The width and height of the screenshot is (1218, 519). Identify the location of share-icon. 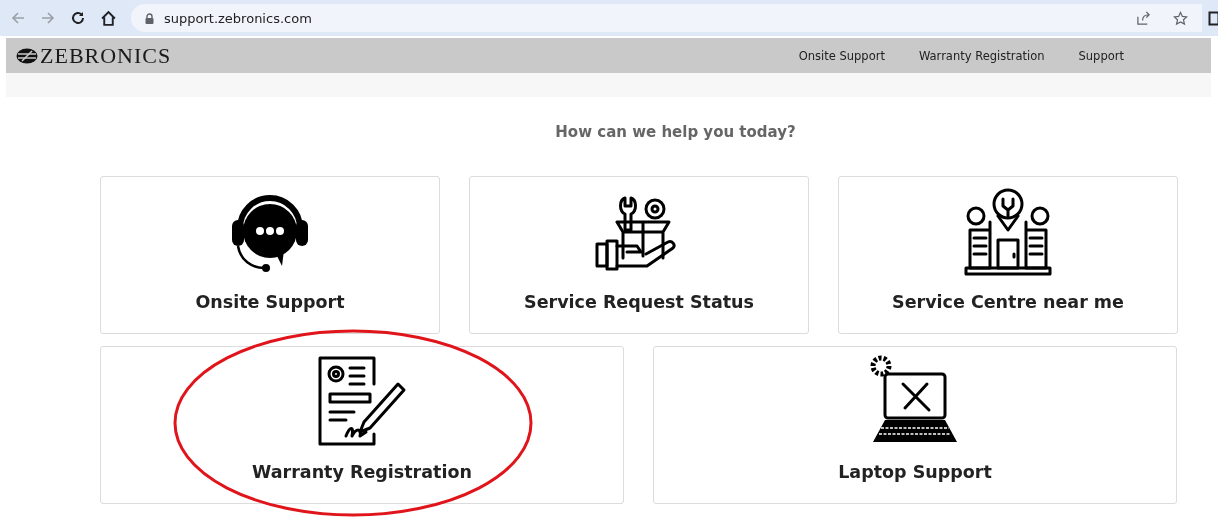
(1143, 18).